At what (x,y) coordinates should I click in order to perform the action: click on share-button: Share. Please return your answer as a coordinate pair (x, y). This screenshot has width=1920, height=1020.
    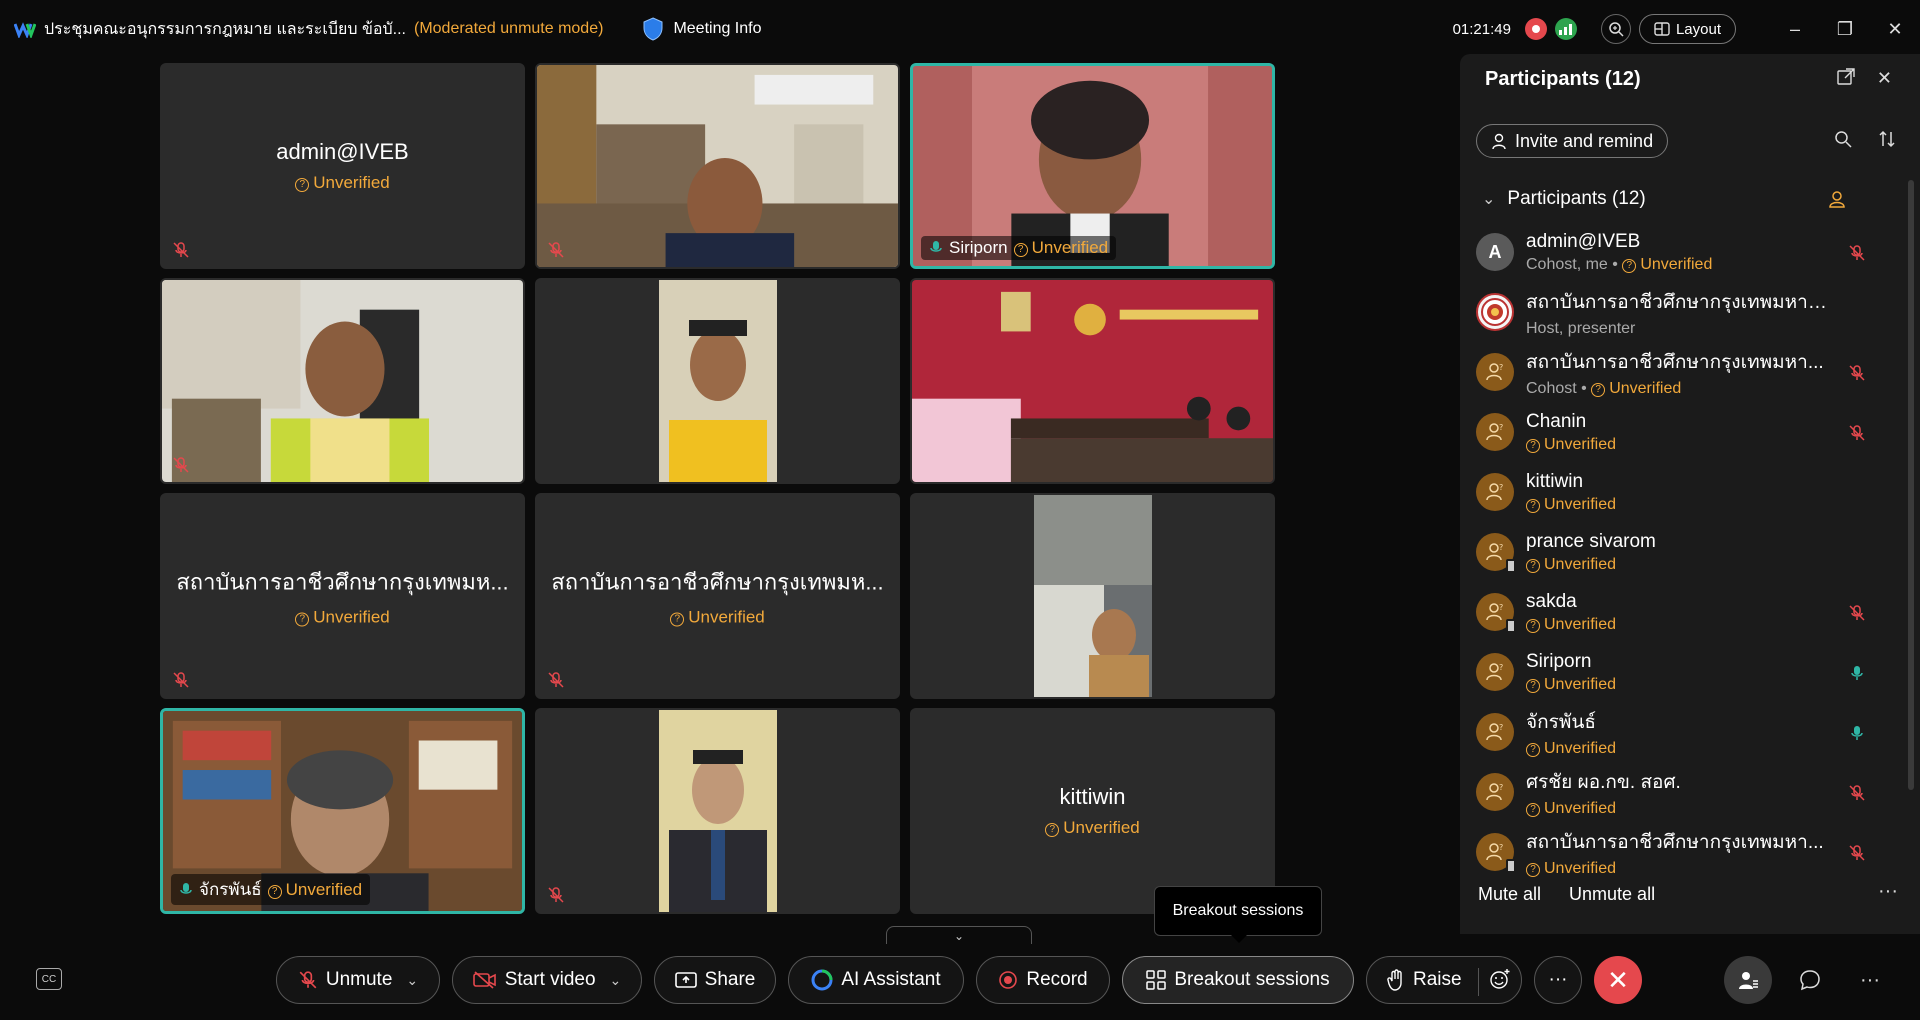
    Looking at the image, I should click on (715, 980).